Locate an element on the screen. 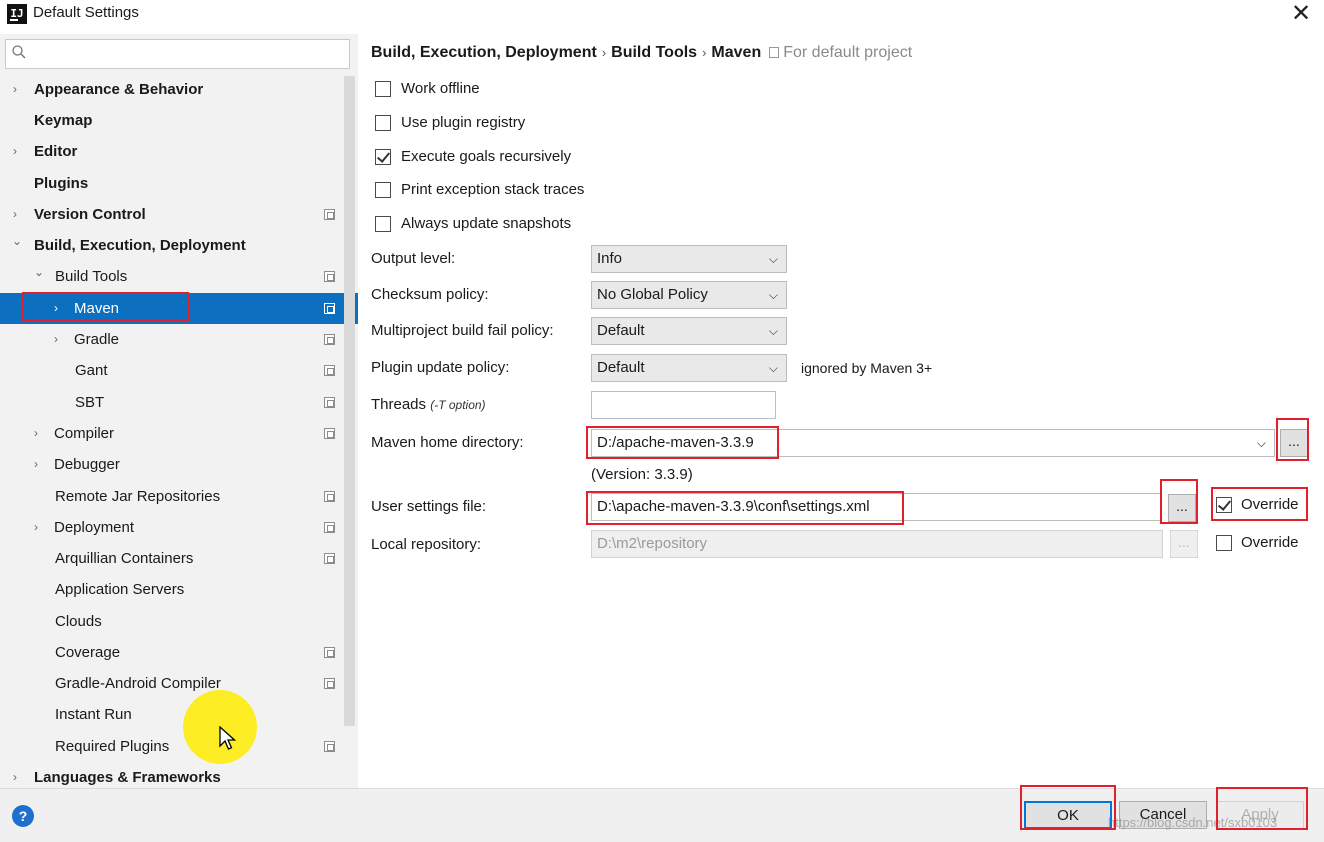  title-bar: IJ Default Settings ✕ is located at coordinates (662, 14).